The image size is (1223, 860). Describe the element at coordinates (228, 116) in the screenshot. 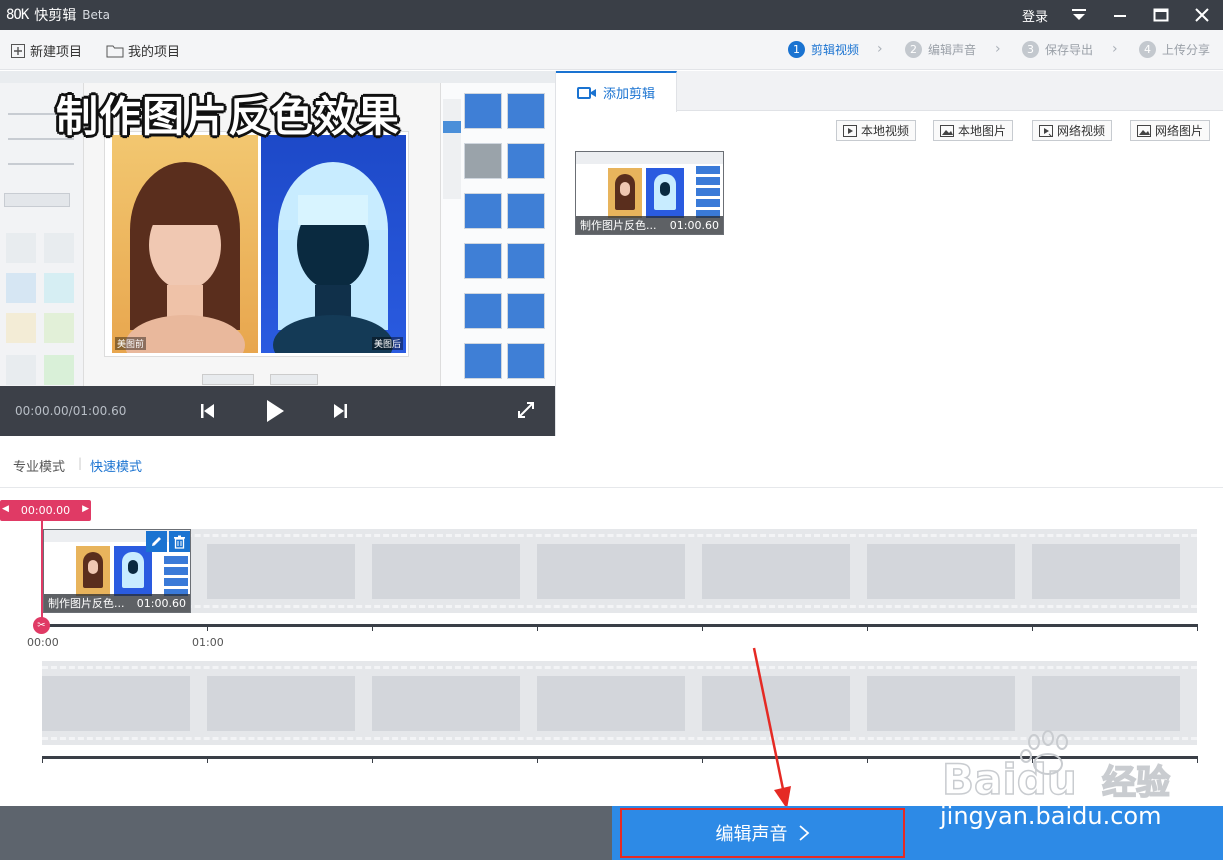

I see `overlay-title: 制作图片反色效果` at that location.